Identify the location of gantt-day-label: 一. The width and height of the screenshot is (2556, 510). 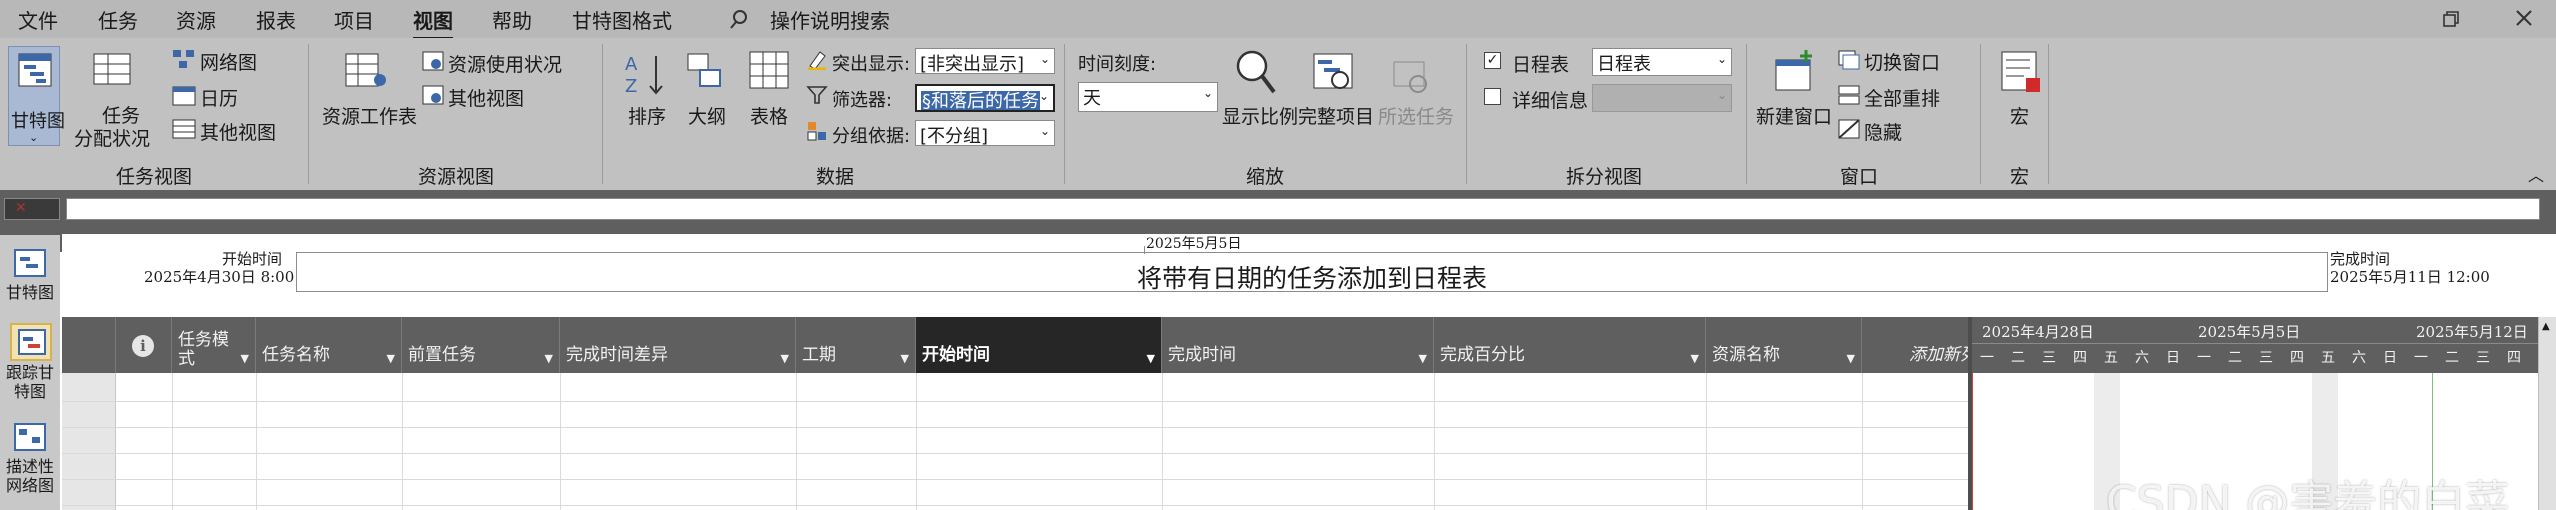
(1987, 358).